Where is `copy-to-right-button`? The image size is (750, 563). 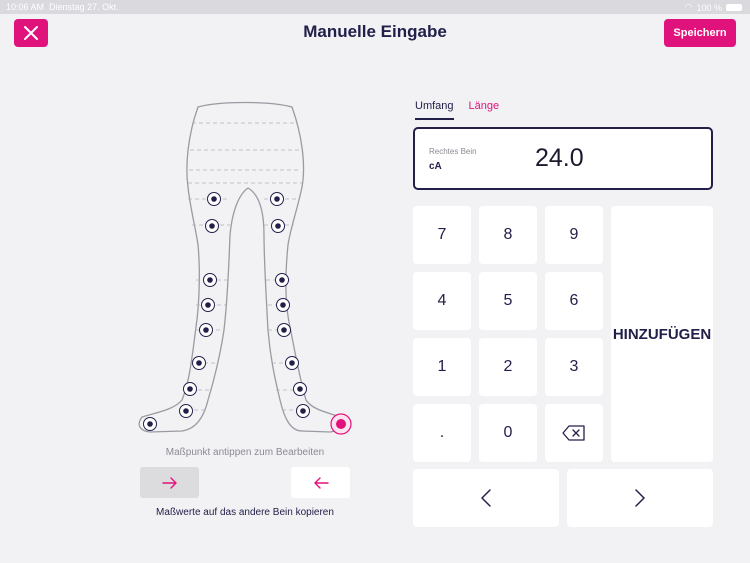 copy-to-right-button is located at coordinates (169, 482).